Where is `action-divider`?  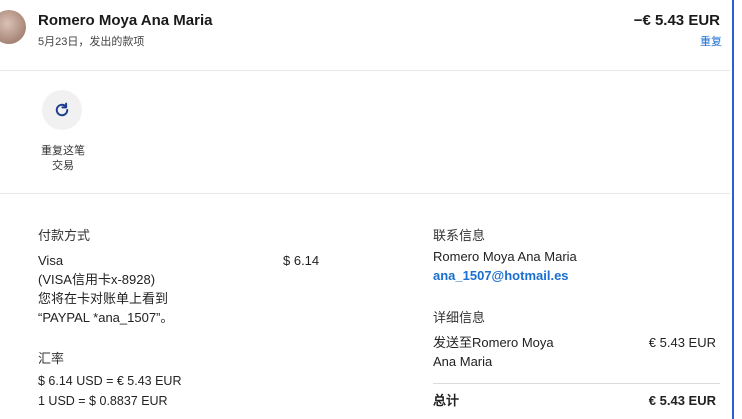 action-divider is located at coordinates (365, 193).